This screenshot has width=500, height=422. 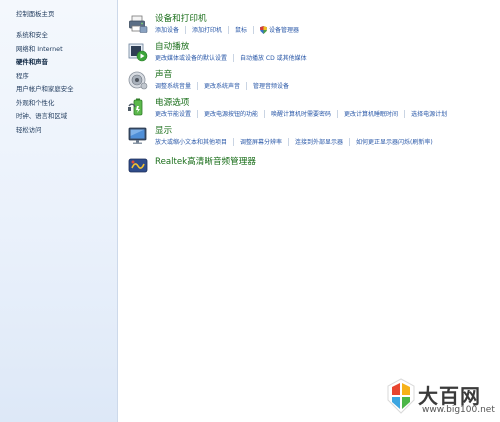 I want to click on sidebar-item-user-accounts: 用户帐户和家庭安全, so click(x=45, y=90).